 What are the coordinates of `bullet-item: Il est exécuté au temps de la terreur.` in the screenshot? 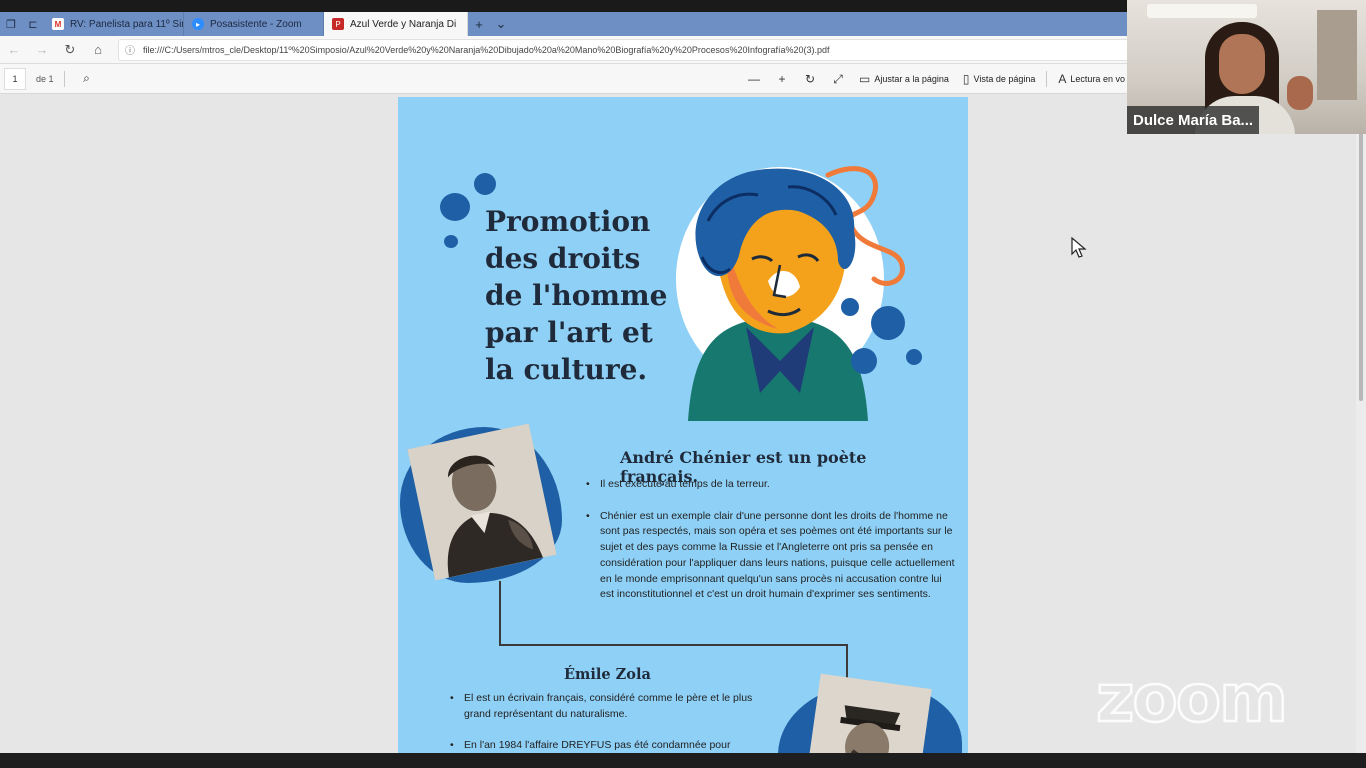 It's located at (772, 485).